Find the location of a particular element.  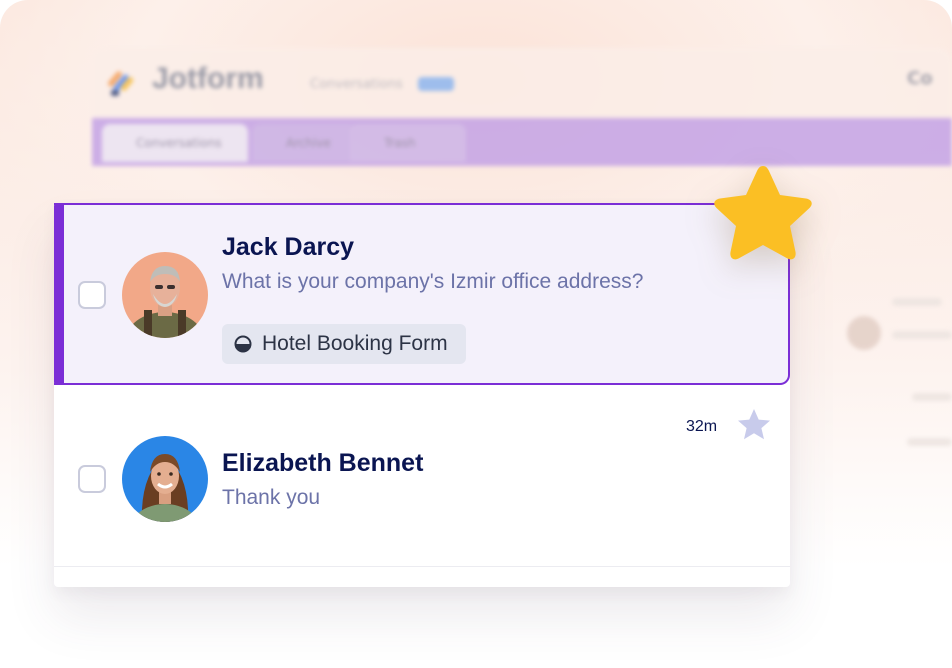

jotform-logo-icon is located at coordinates (121, 83).